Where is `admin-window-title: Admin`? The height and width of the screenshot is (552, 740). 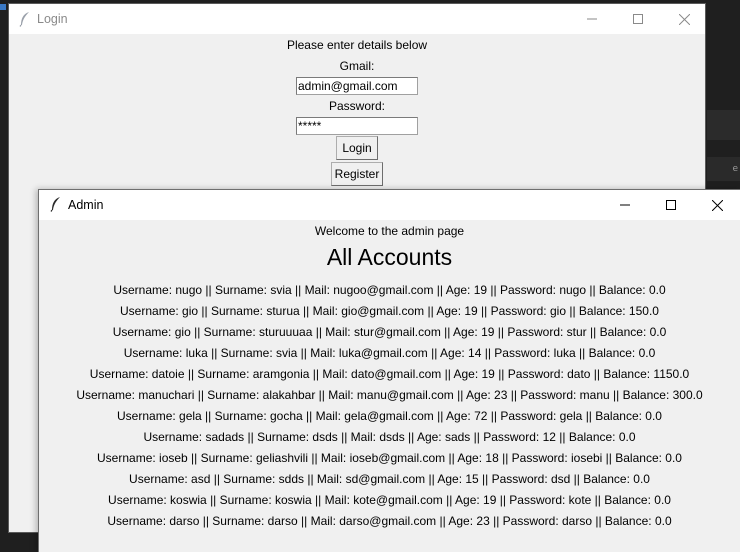 admin-window-title: Admin is located at coordinates (86, 205).